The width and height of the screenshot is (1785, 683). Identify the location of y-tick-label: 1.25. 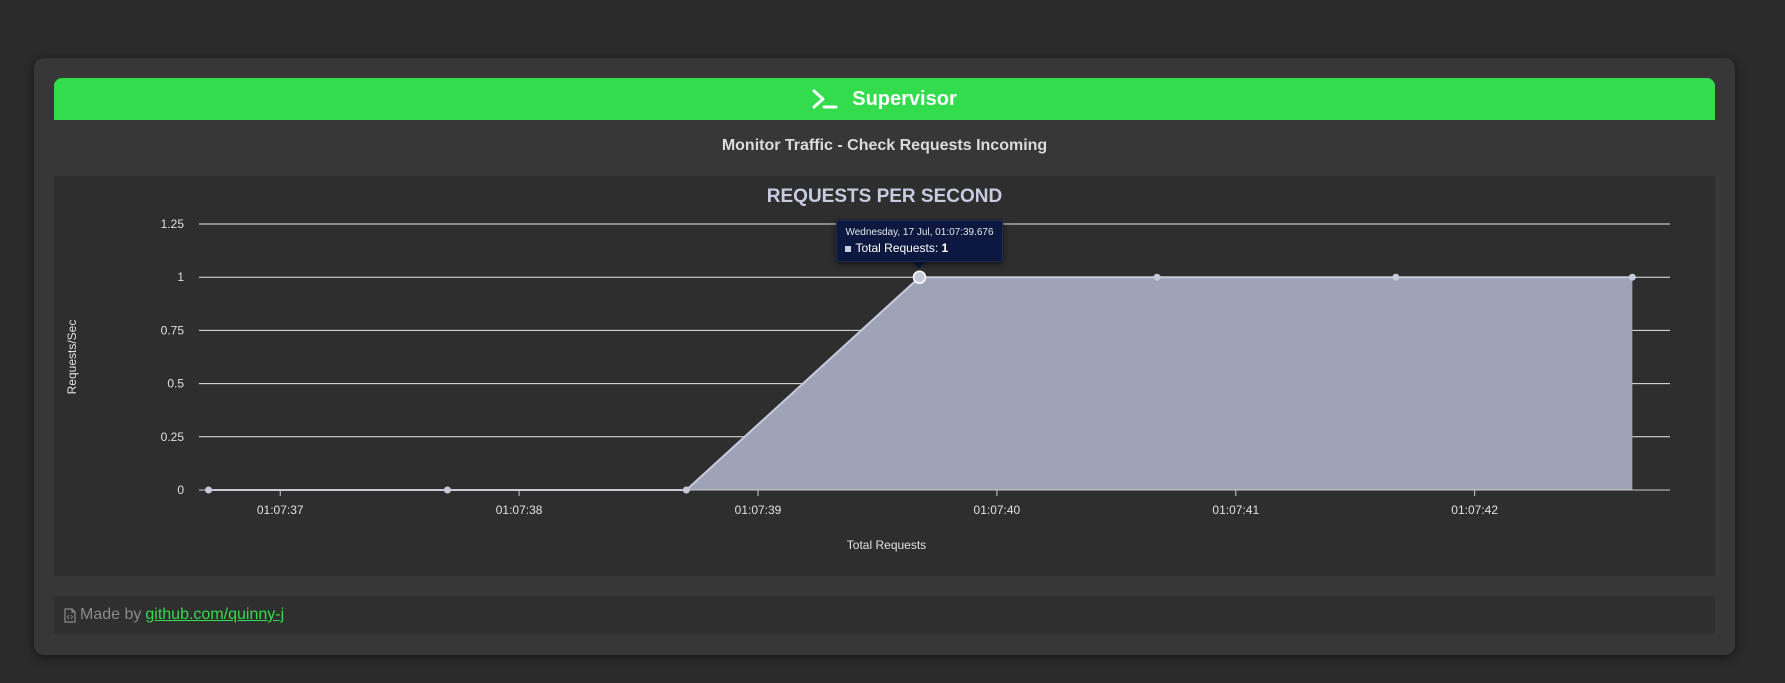
(173, 224).